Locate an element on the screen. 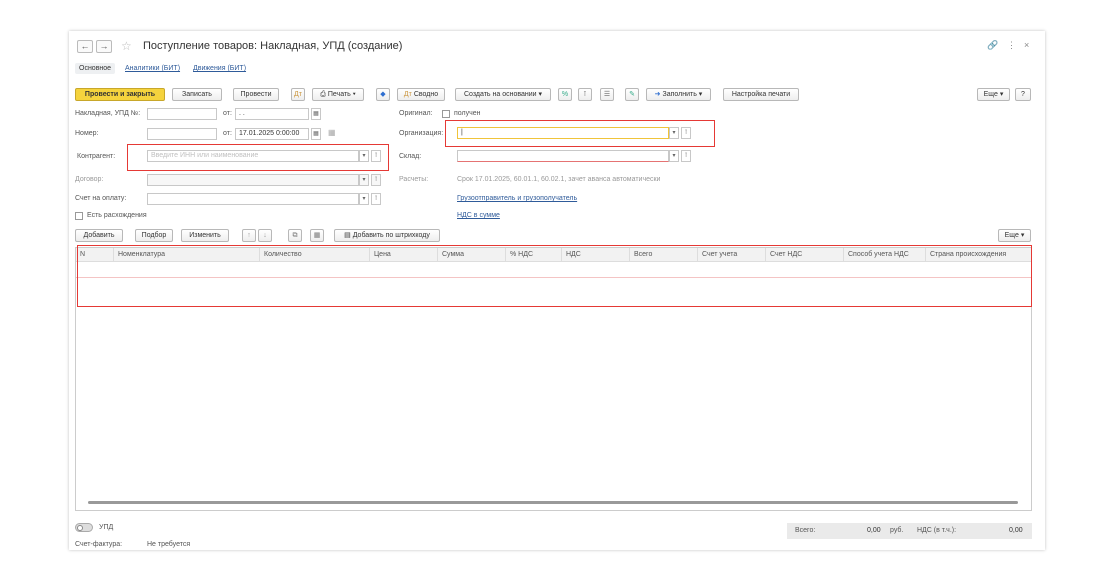 The width and height of the screenshot is (1112, 587). tab-analytics: Аналитики (БИТ) is located at coordinates (152, 68).